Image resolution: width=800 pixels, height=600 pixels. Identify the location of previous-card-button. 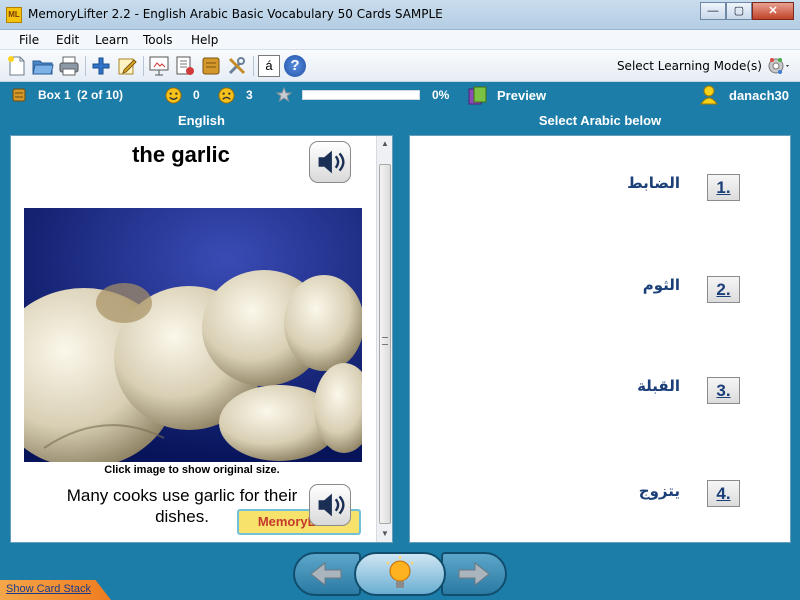
(327, 574).